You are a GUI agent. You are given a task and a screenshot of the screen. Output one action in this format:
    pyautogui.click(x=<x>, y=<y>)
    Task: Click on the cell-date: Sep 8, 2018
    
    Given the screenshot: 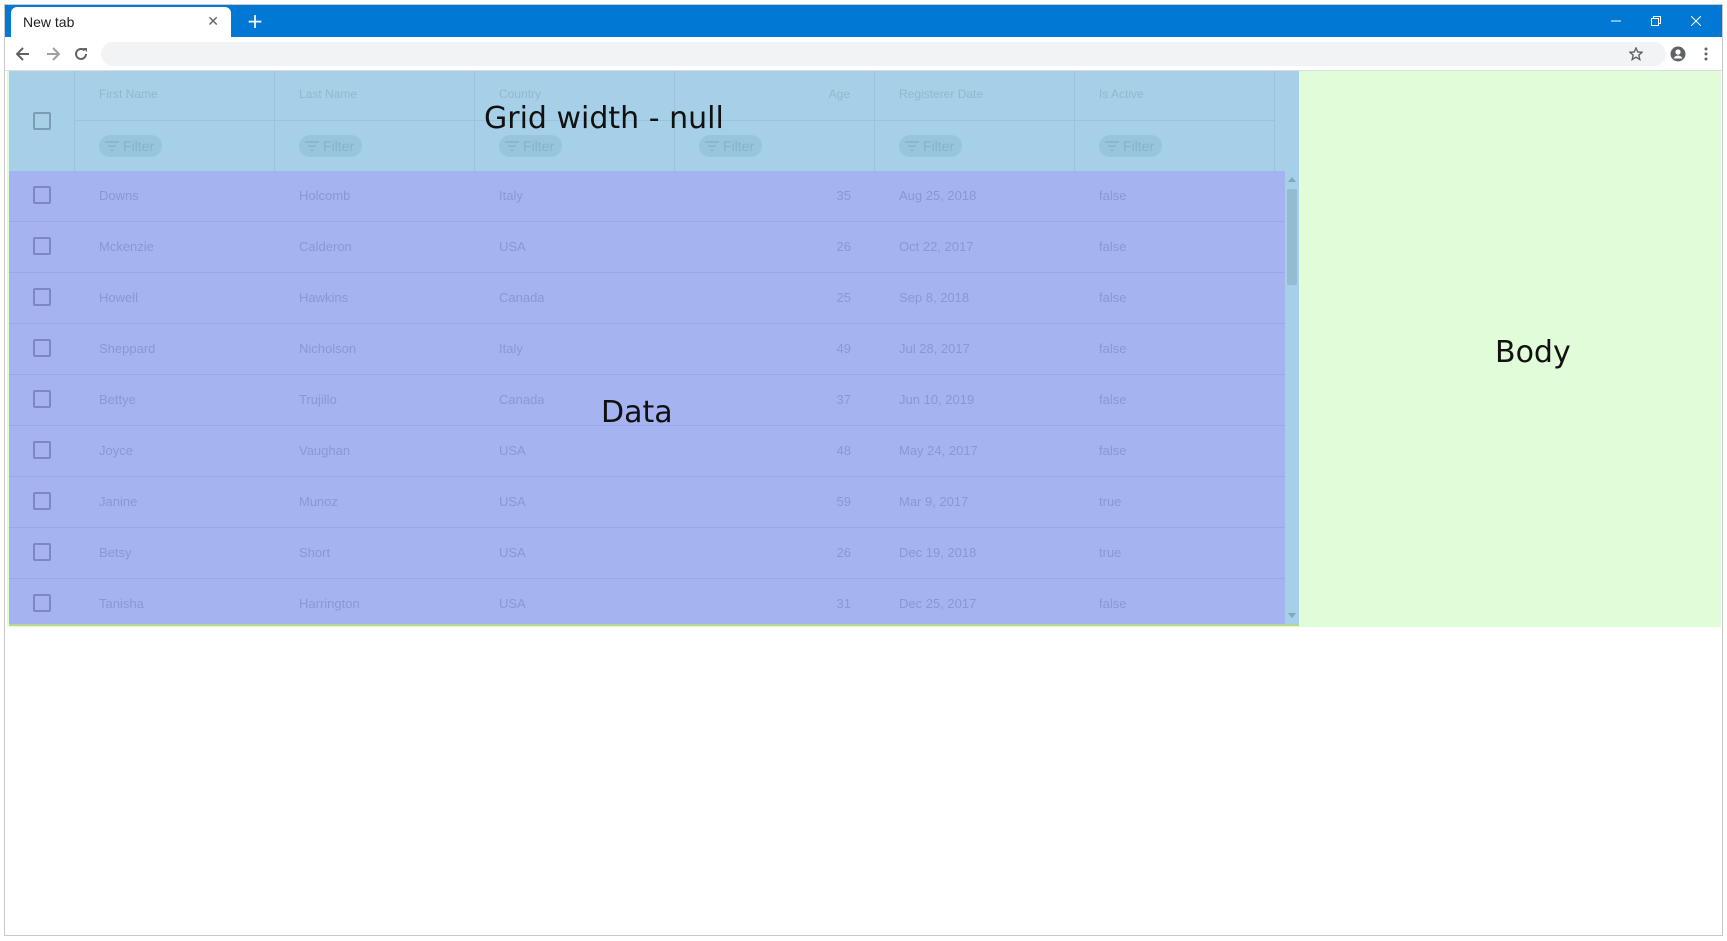 What is the action you would take?
    pyautogui.click(x=934, y=297)
    